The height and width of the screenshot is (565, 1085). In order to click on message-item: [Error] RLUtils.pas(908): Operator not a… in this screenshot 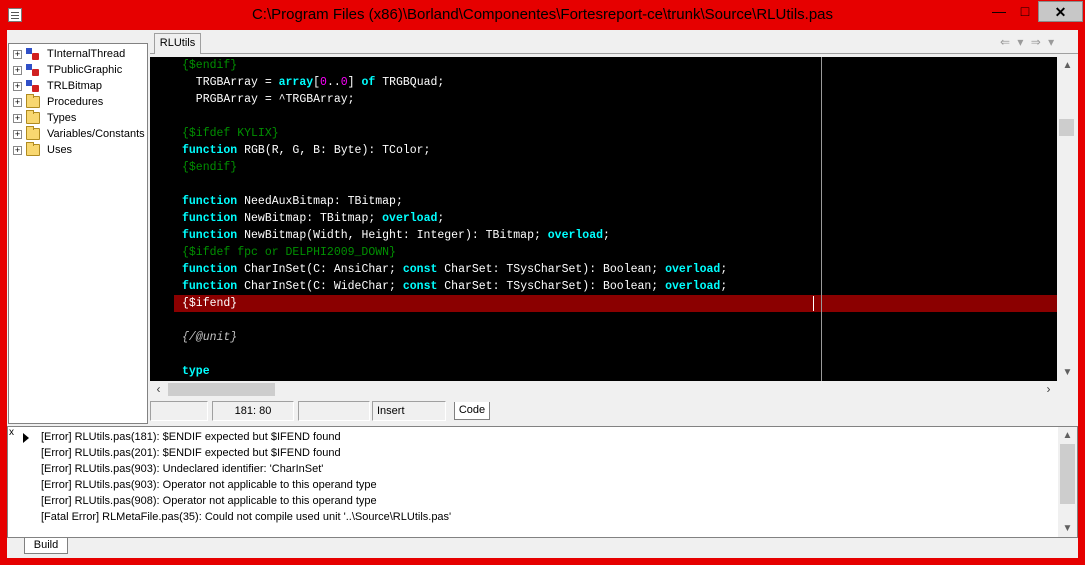, I will do `click(209, 501)`.